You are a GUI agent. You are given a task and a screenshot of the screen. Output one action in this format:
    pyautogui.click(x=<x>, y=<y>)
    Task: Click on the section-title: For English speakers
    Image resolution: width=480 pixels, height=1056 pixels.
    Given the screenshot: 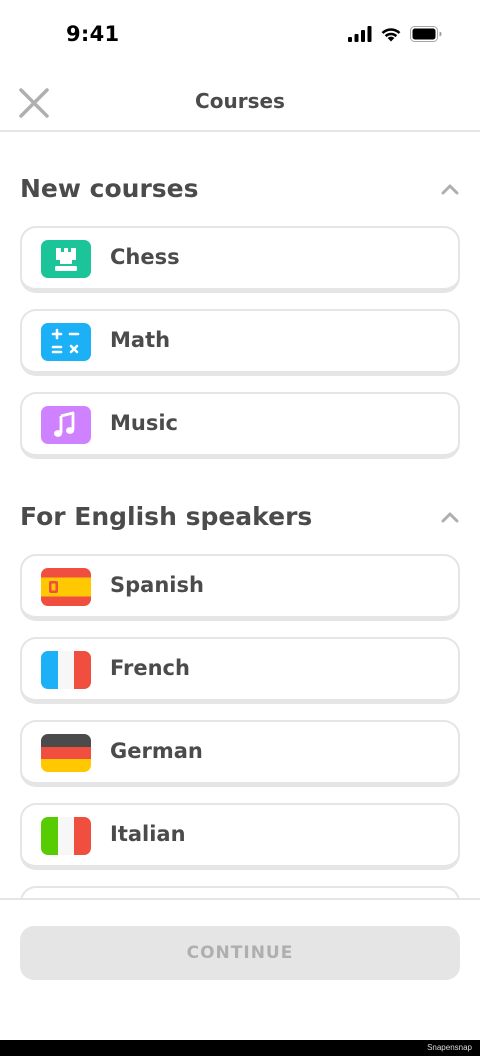 What is the action you would take?
    pyautogui.click(x=166, y=516)
    